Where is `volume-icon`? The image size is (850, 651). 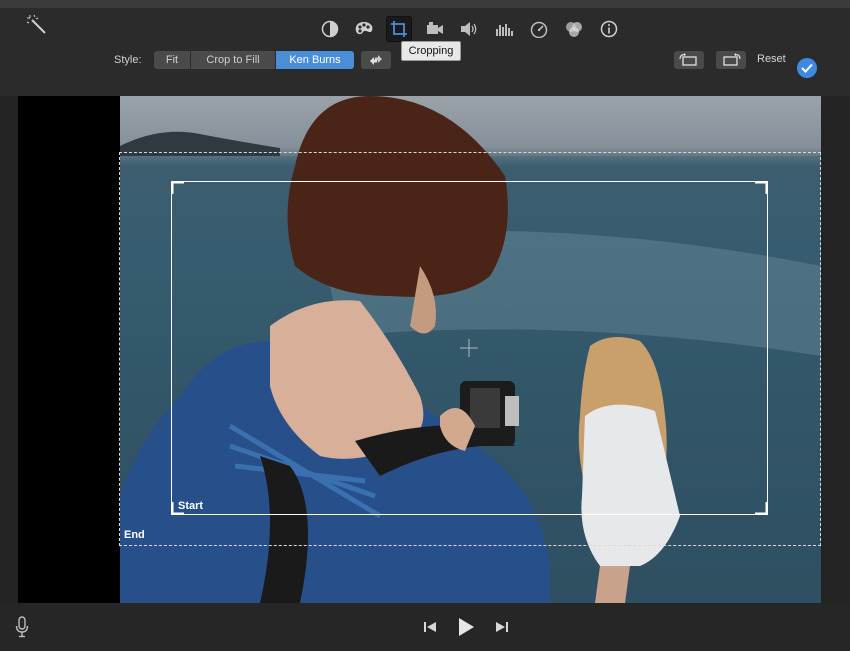 volume-icon is located at coordinates (469, 29).